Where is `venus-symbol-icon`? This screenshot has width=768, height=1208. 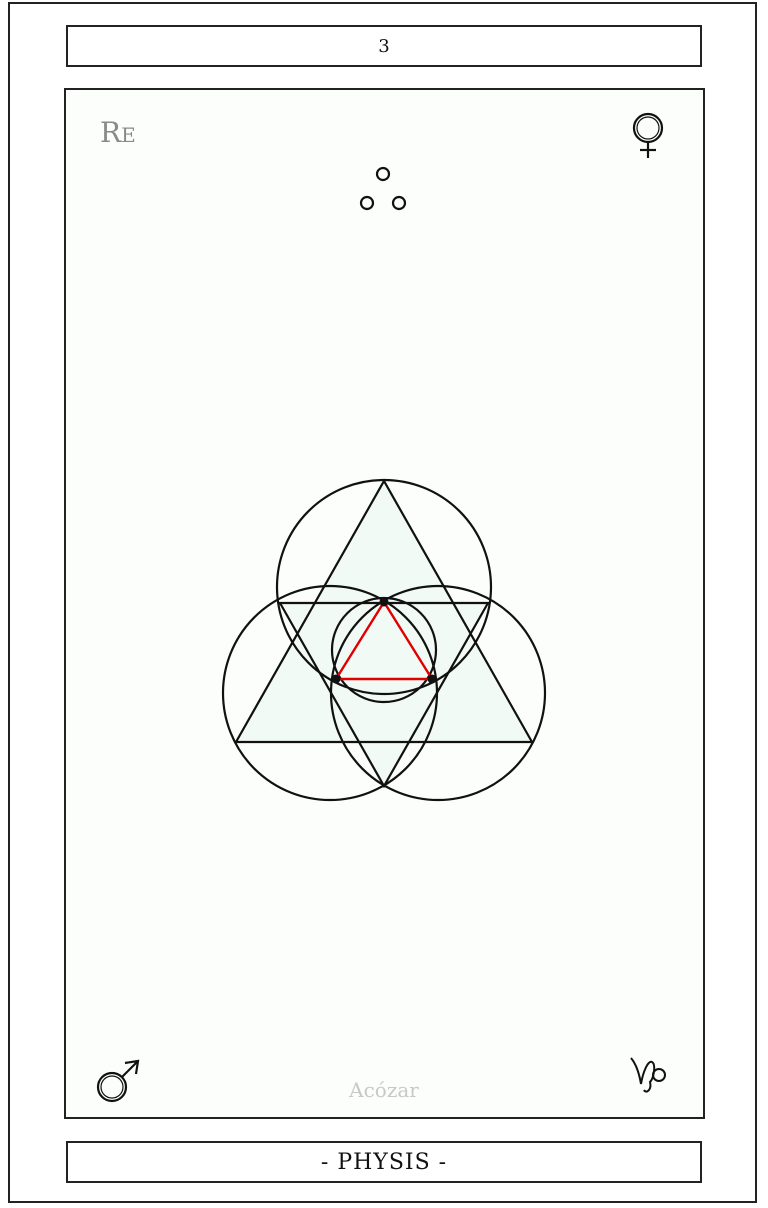 venus-symbol-icon is located at coordinates (648, 135).